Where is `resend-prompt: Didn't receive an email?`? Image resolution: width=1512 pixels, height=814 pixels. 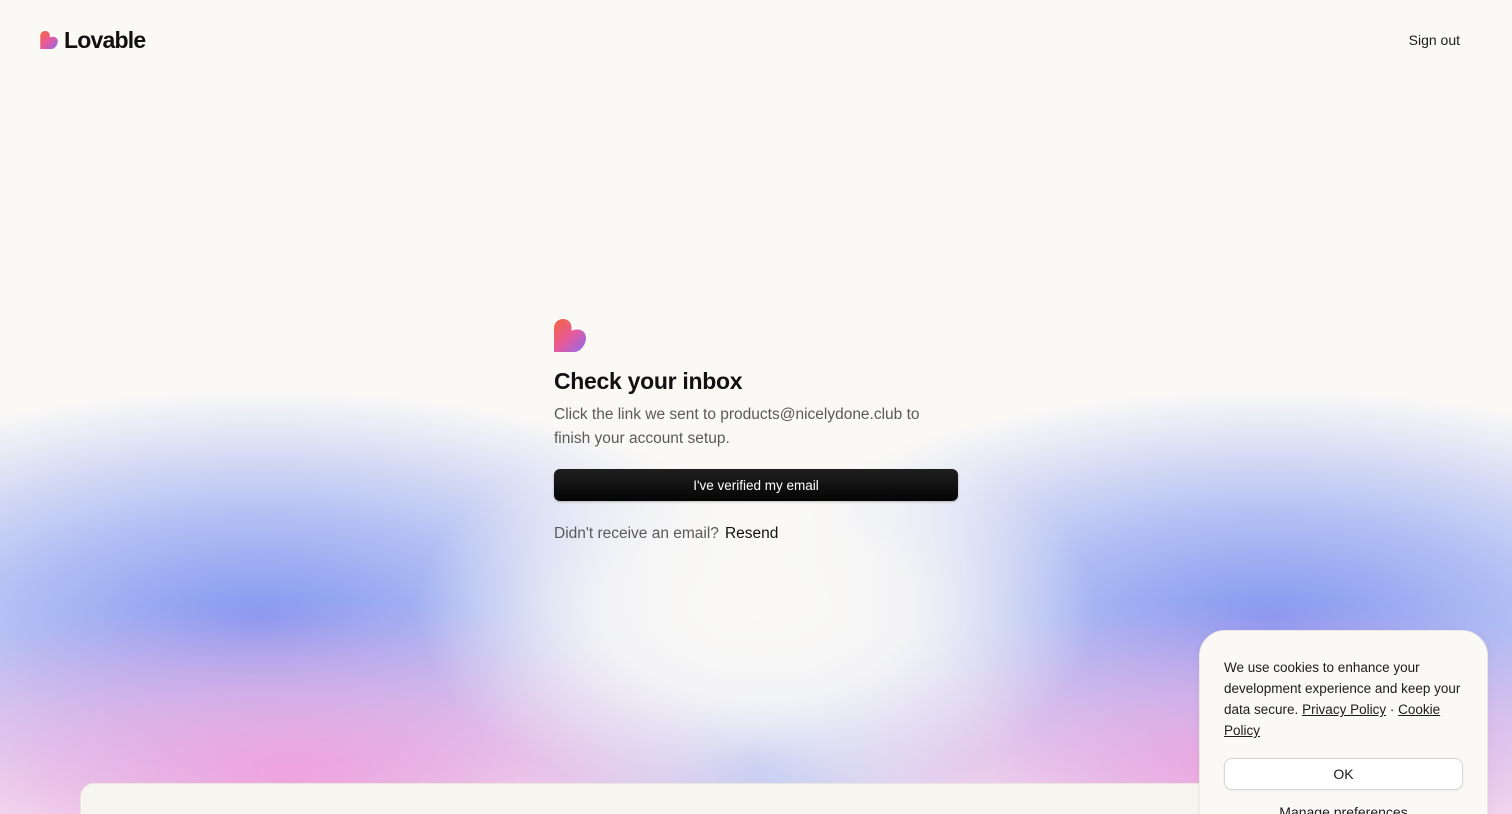 resend-prompt: Didn't receive an email? is located at coordinates (636, 533).